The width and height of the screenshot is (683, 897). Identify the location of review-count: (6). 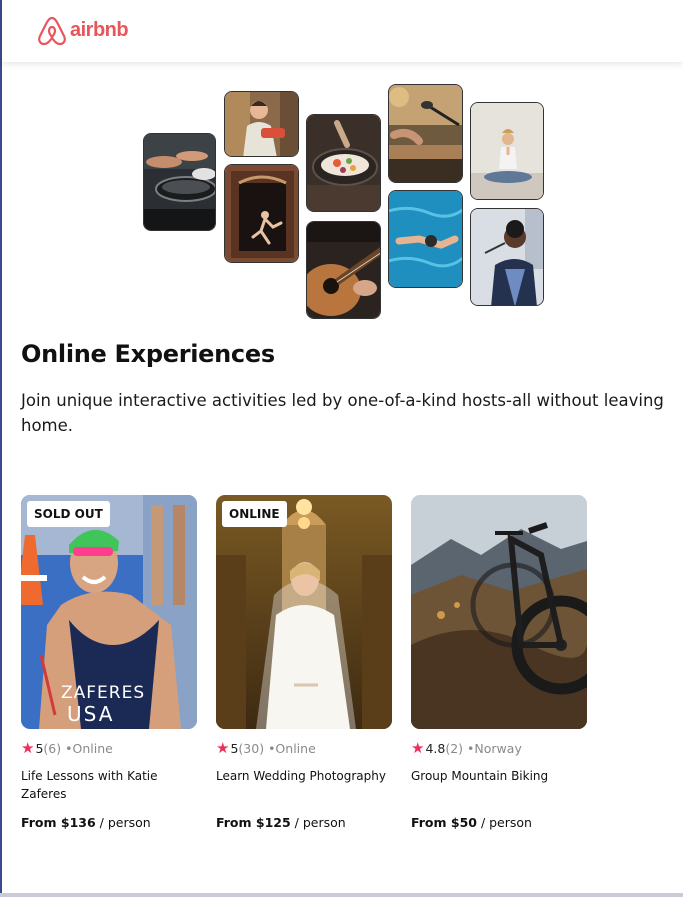
(52, 748).